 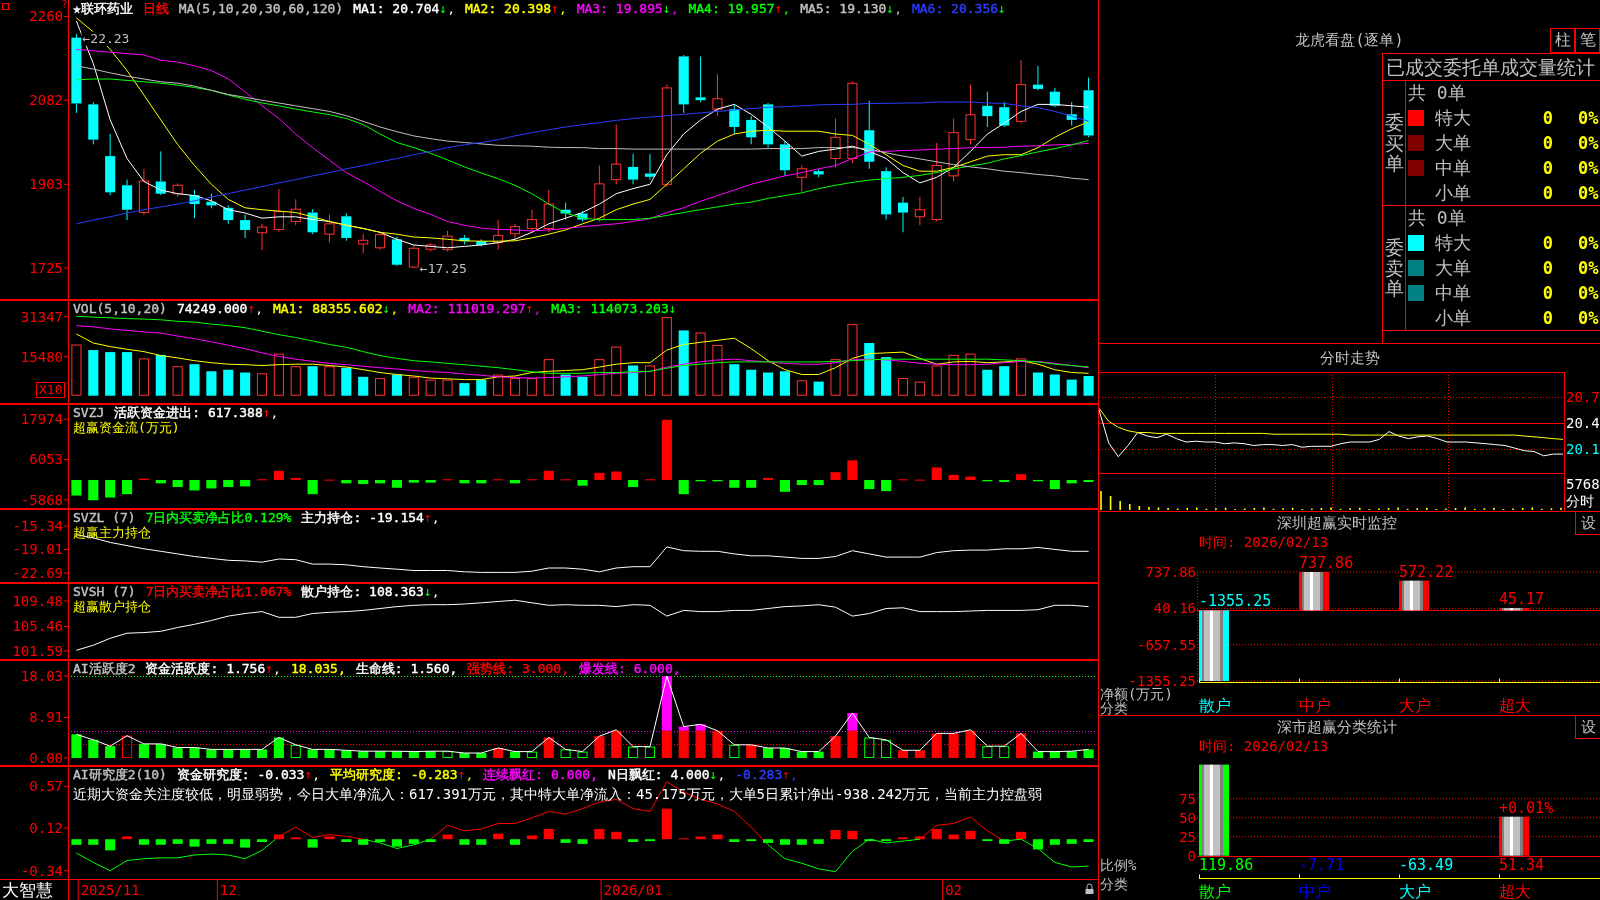 What do you see at coordinates (1118, 865) in the screenshot?
I see `axis-title: 比例%` at bounding box center [1118, 865].